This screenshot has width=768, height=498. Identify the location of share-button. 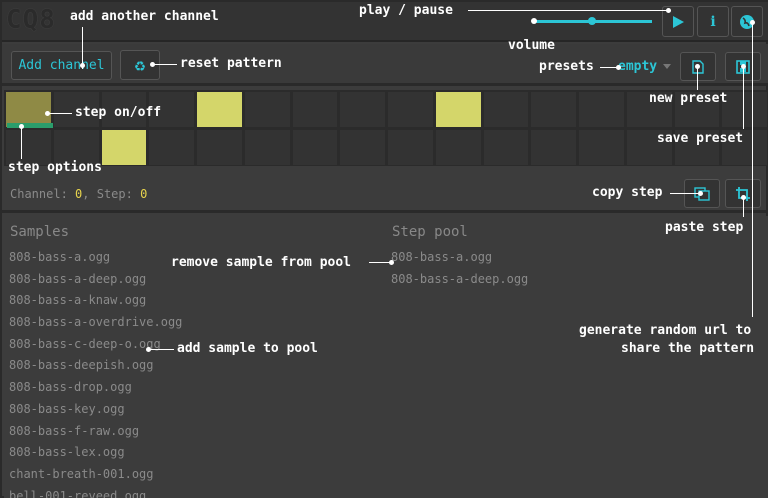
(747, 21).